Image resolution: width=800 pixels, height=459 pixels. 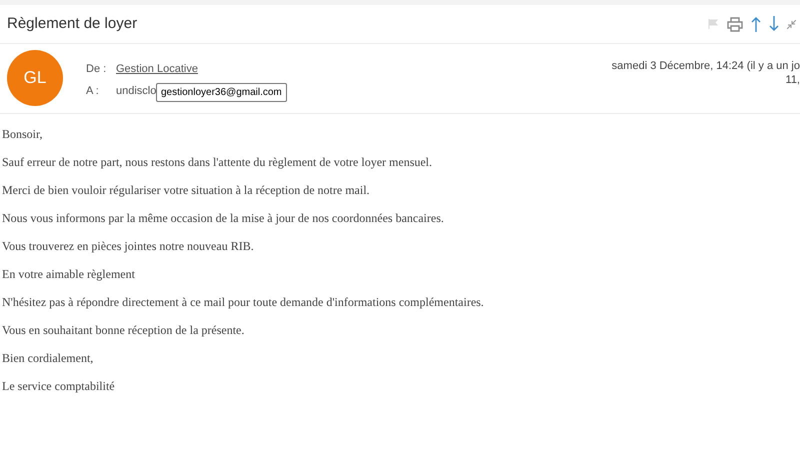 What do you see at coordinates (97, 69) in the screenshot?
I see `from-label: De :` at bounding box center [97, 69].